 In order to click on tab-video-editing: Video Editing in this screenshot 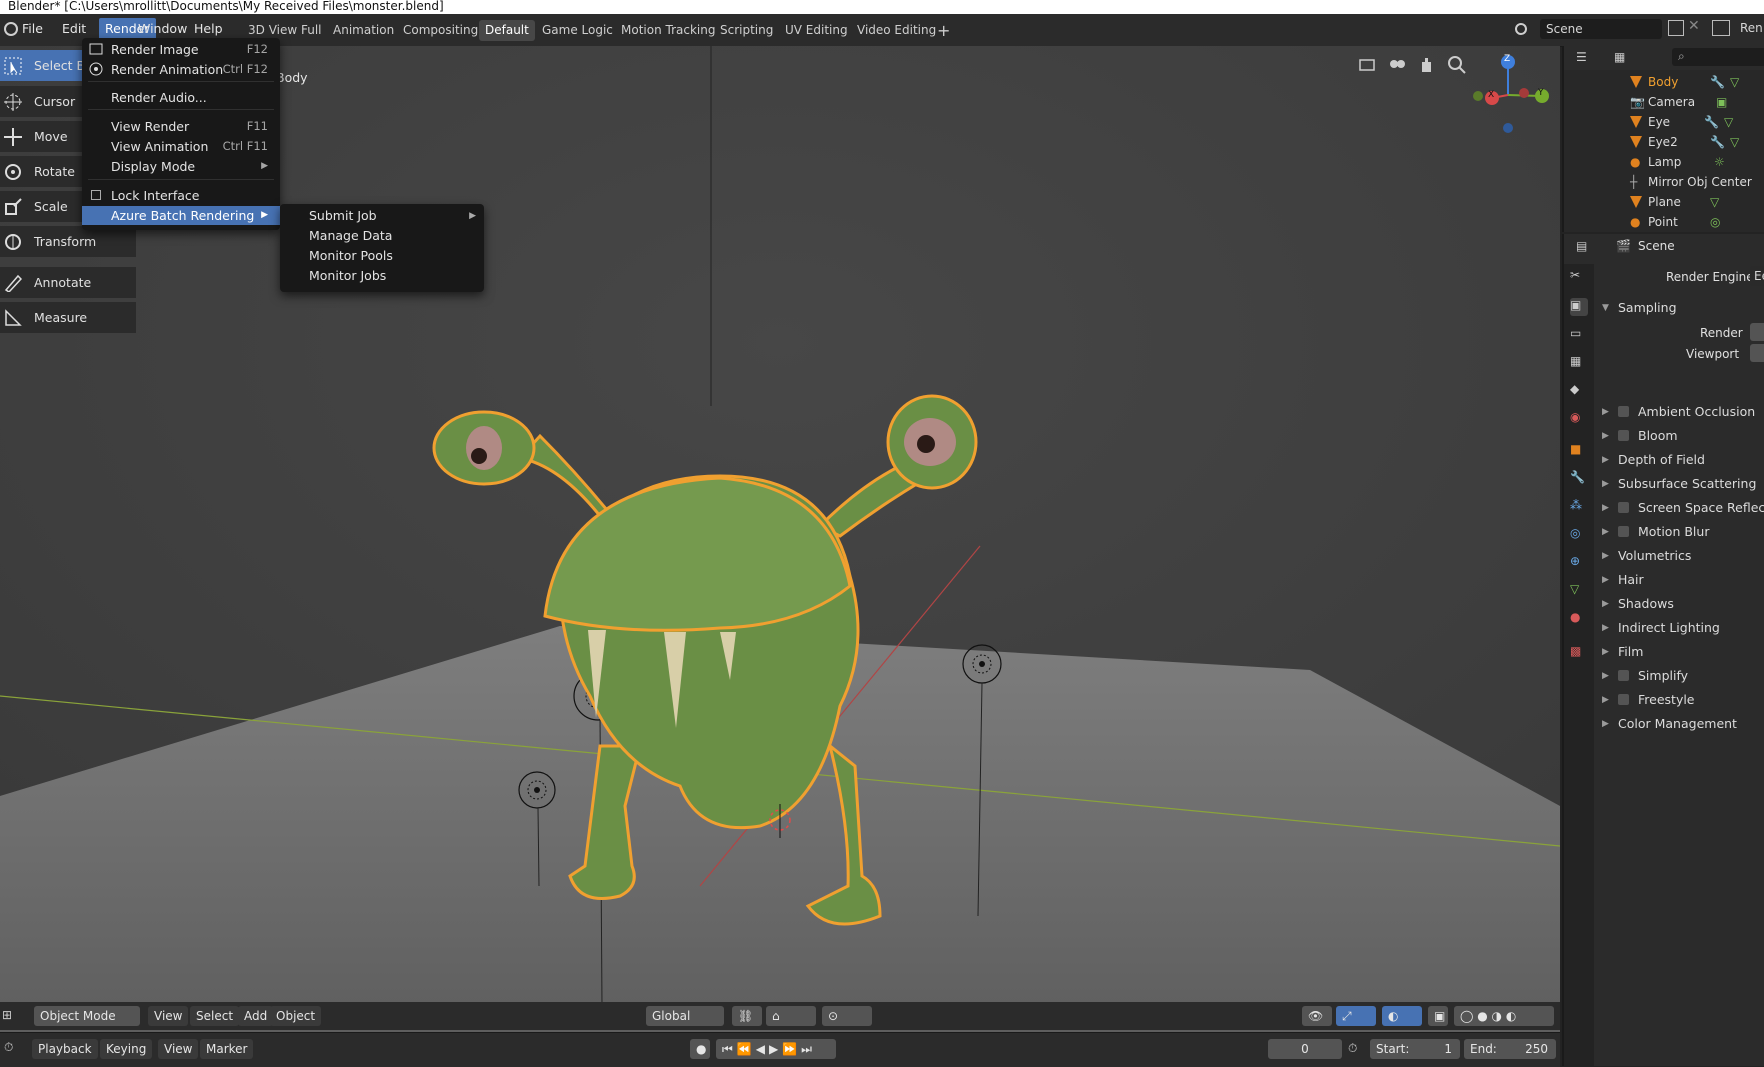, I will do `click(896, 30)`.